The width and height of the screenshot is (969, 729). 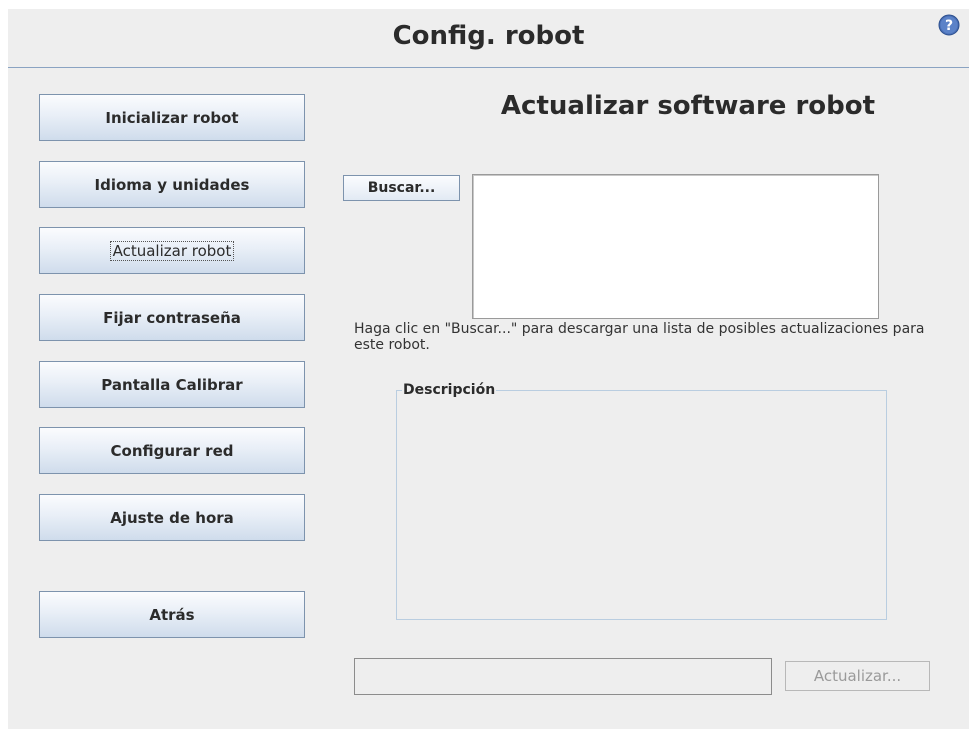 I want to click on page-title: Config. robot, so click(x=488, y=36).